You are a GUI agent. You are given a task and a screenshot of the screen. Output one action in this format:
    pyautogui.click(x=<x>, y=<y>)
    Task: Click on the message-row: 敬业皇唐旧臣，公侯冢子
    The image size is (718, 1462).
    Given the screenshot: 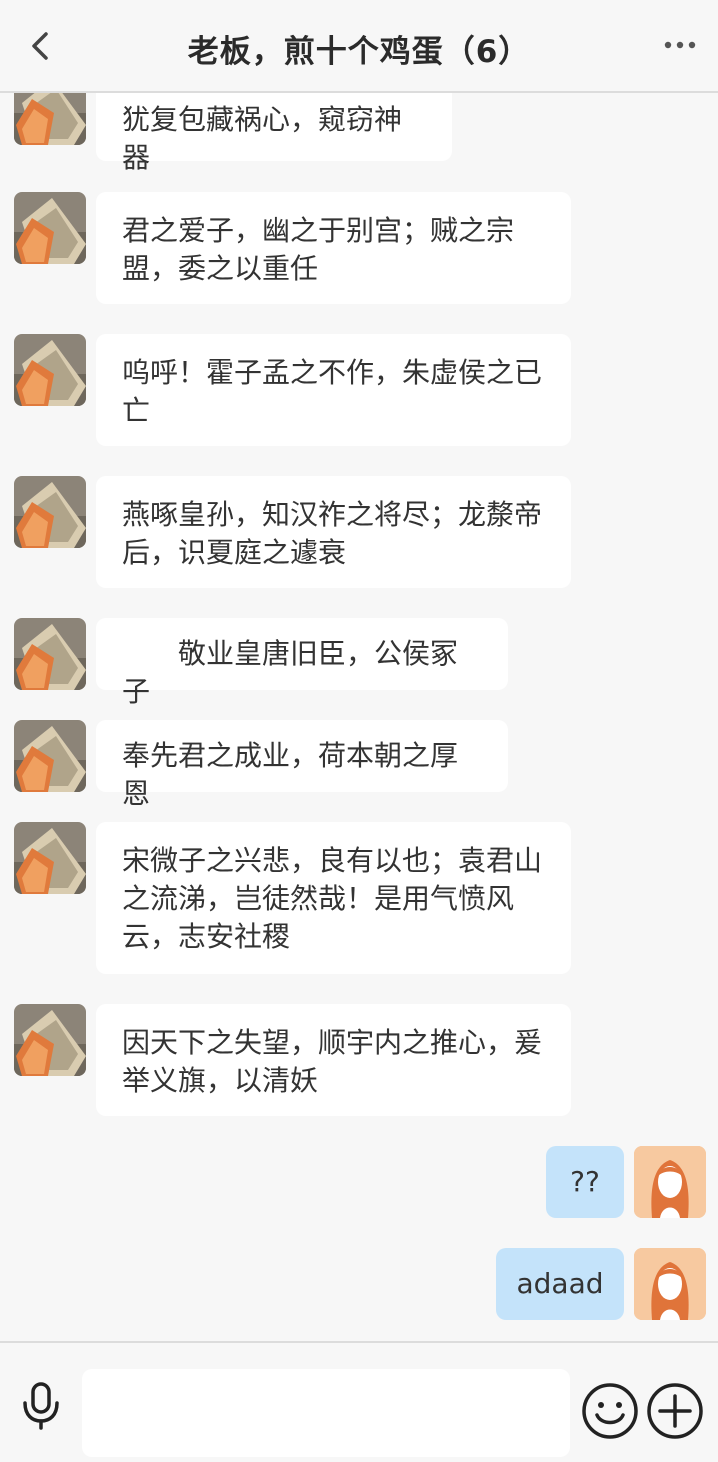 What is the action you would take?
    pyautogui.click(x=359, y=663)
    